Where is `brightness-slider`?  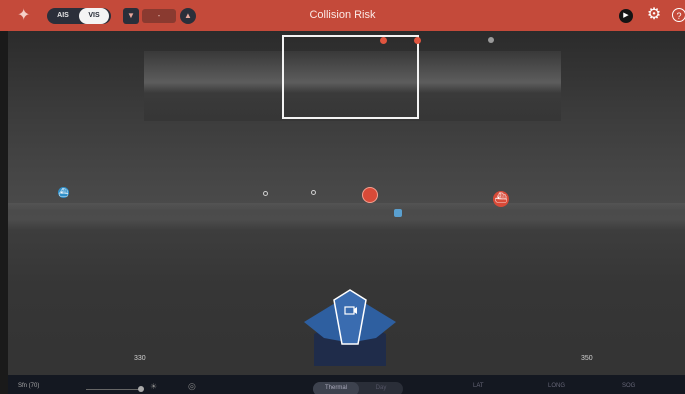 brightness-slider is located at coordinates (113, 389).